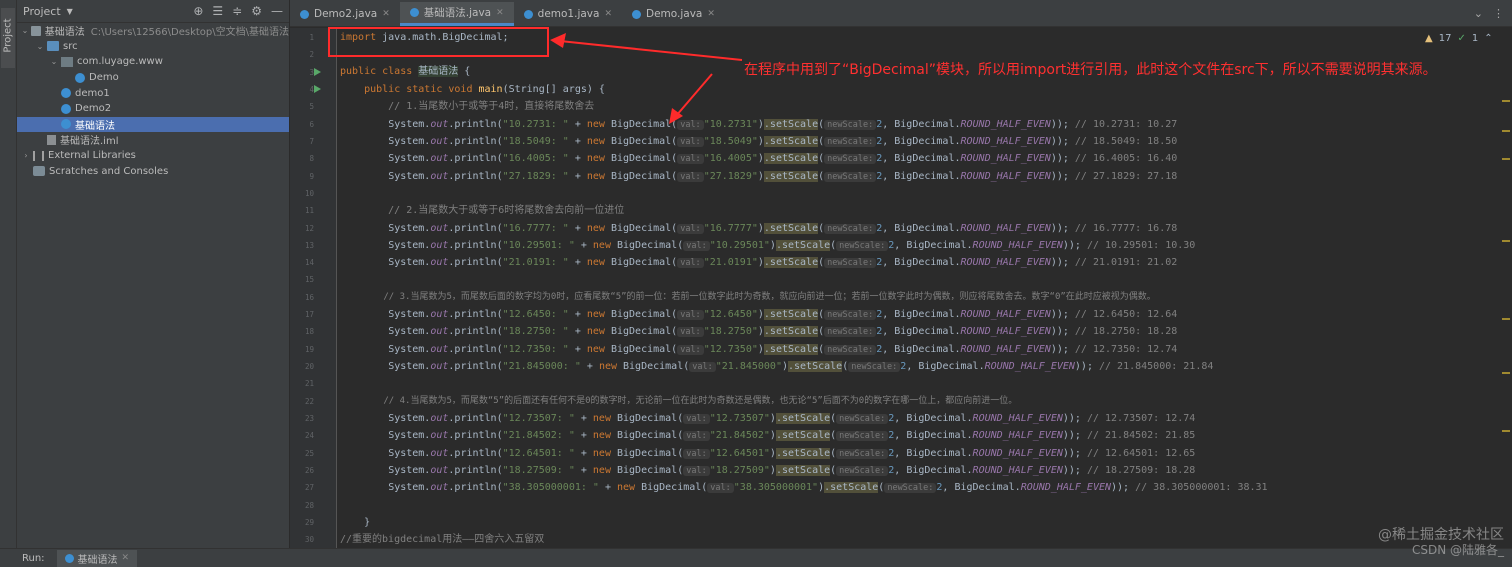 Image resolution: width=1512 pixels, height=567 pixels. What do you see at coordinates (651, 50) in the screenshot?
I see `arrow-to-import` at bounding box center [651, 50].